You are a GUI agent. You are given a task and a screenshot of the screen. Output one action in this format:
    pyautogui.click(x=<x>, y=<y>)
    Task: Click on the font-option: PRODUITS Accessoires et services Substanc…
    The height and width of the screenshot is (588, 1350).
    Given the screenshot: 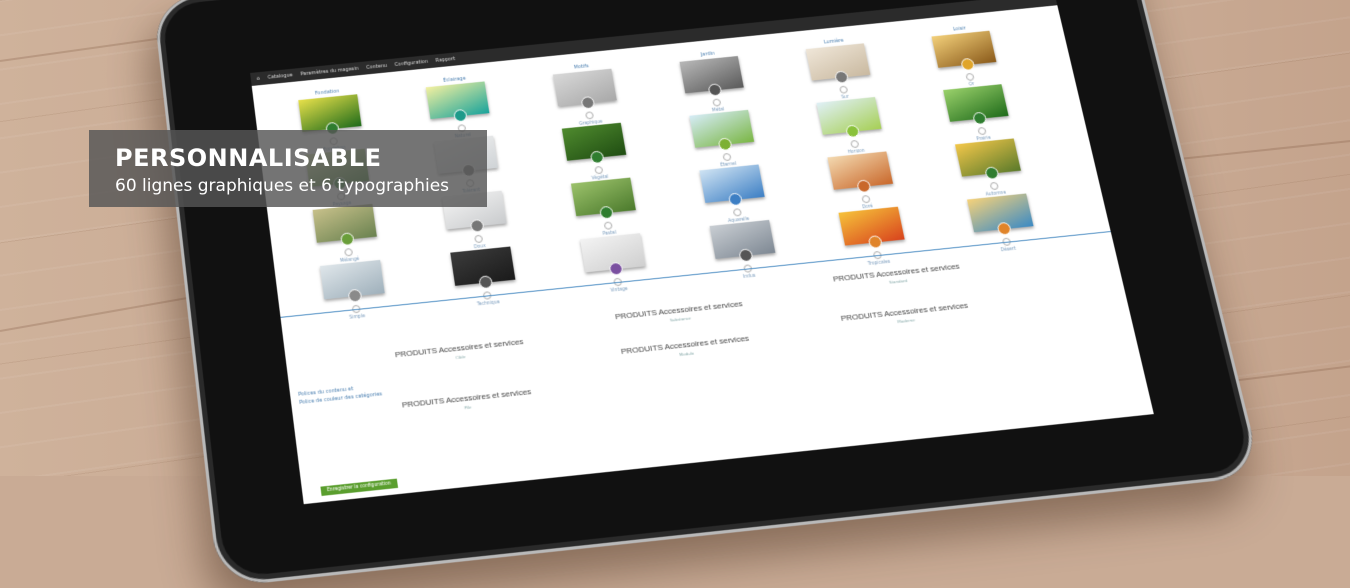 What is the action you would take?
    pyautogui.click(x=679, y=313)
    